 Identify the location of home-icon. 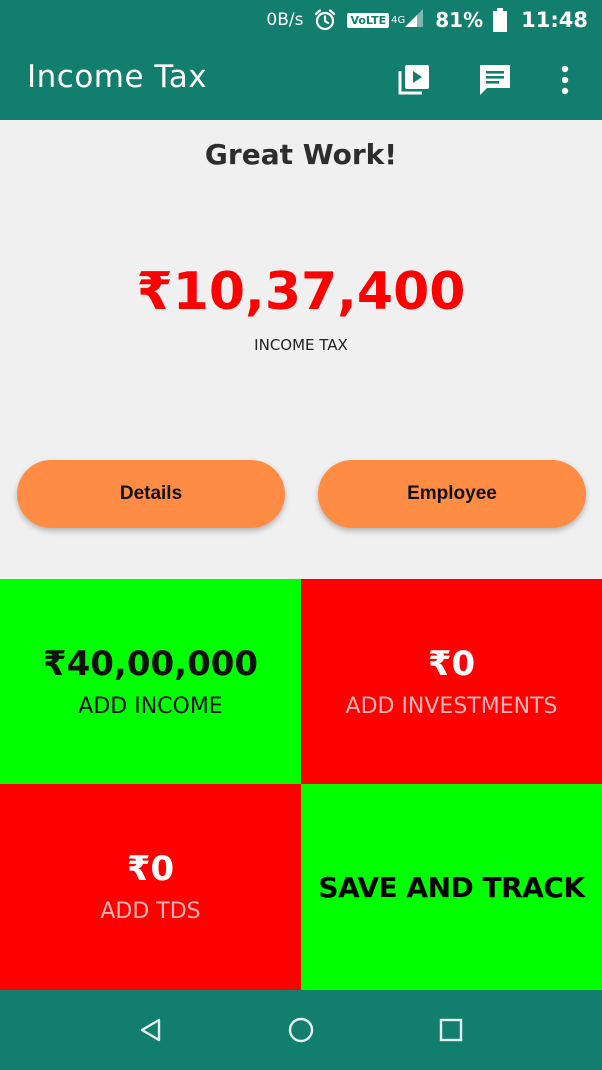
(301, 1030).